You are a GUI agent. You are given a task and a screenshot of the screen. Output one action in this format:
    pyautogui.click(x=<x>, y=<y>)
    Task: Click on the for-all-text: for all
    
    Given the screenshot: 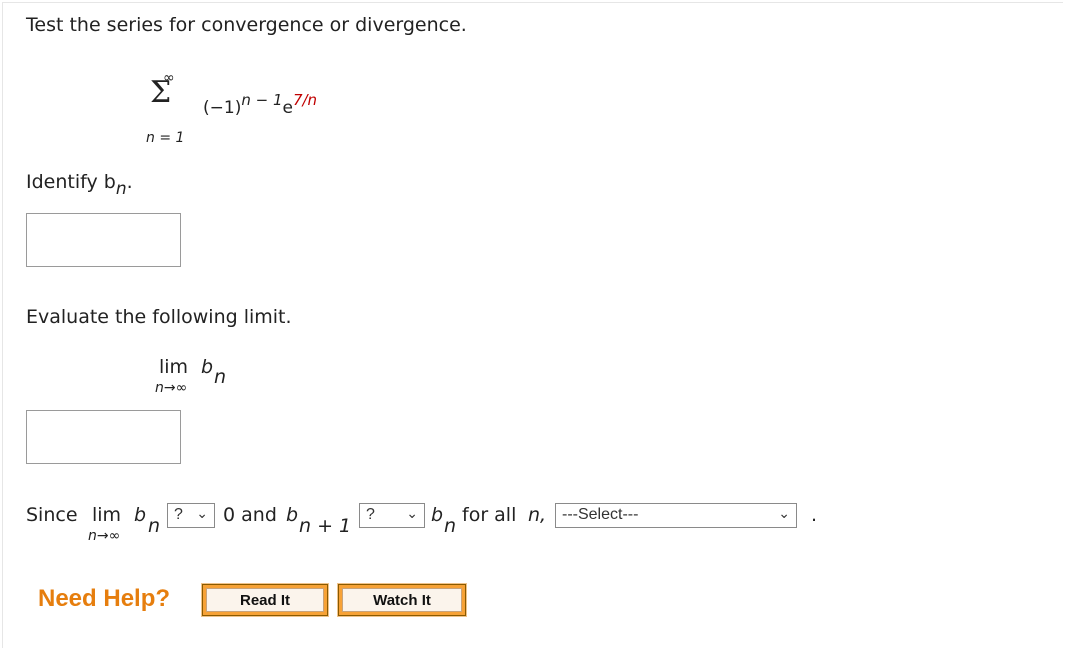 What is the action you would take?
    pyautogui.click(x=489, y=515)
    